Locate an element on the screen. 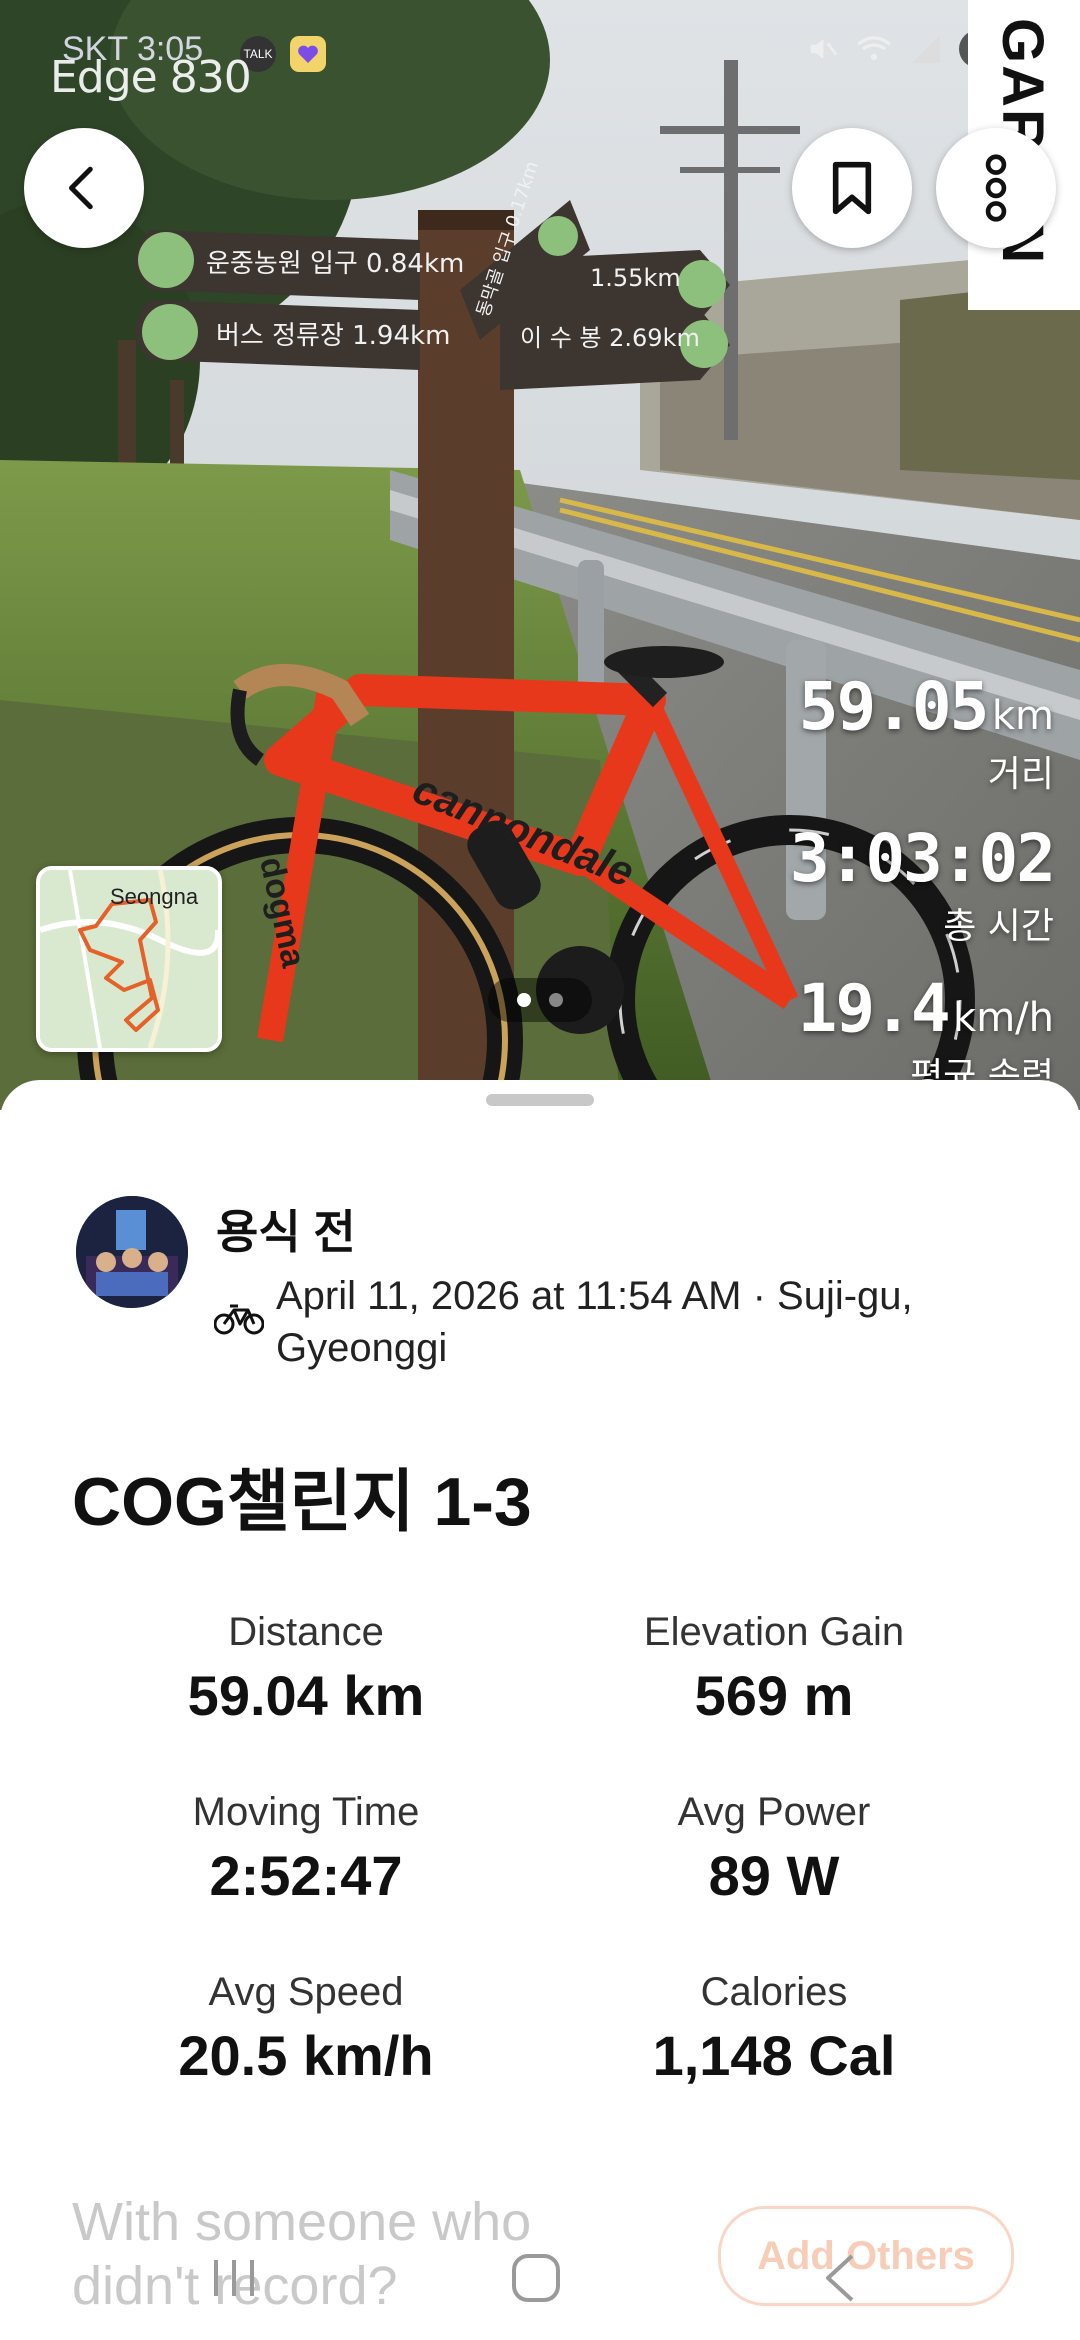  more-options-button is located at coordinates (996, 188).